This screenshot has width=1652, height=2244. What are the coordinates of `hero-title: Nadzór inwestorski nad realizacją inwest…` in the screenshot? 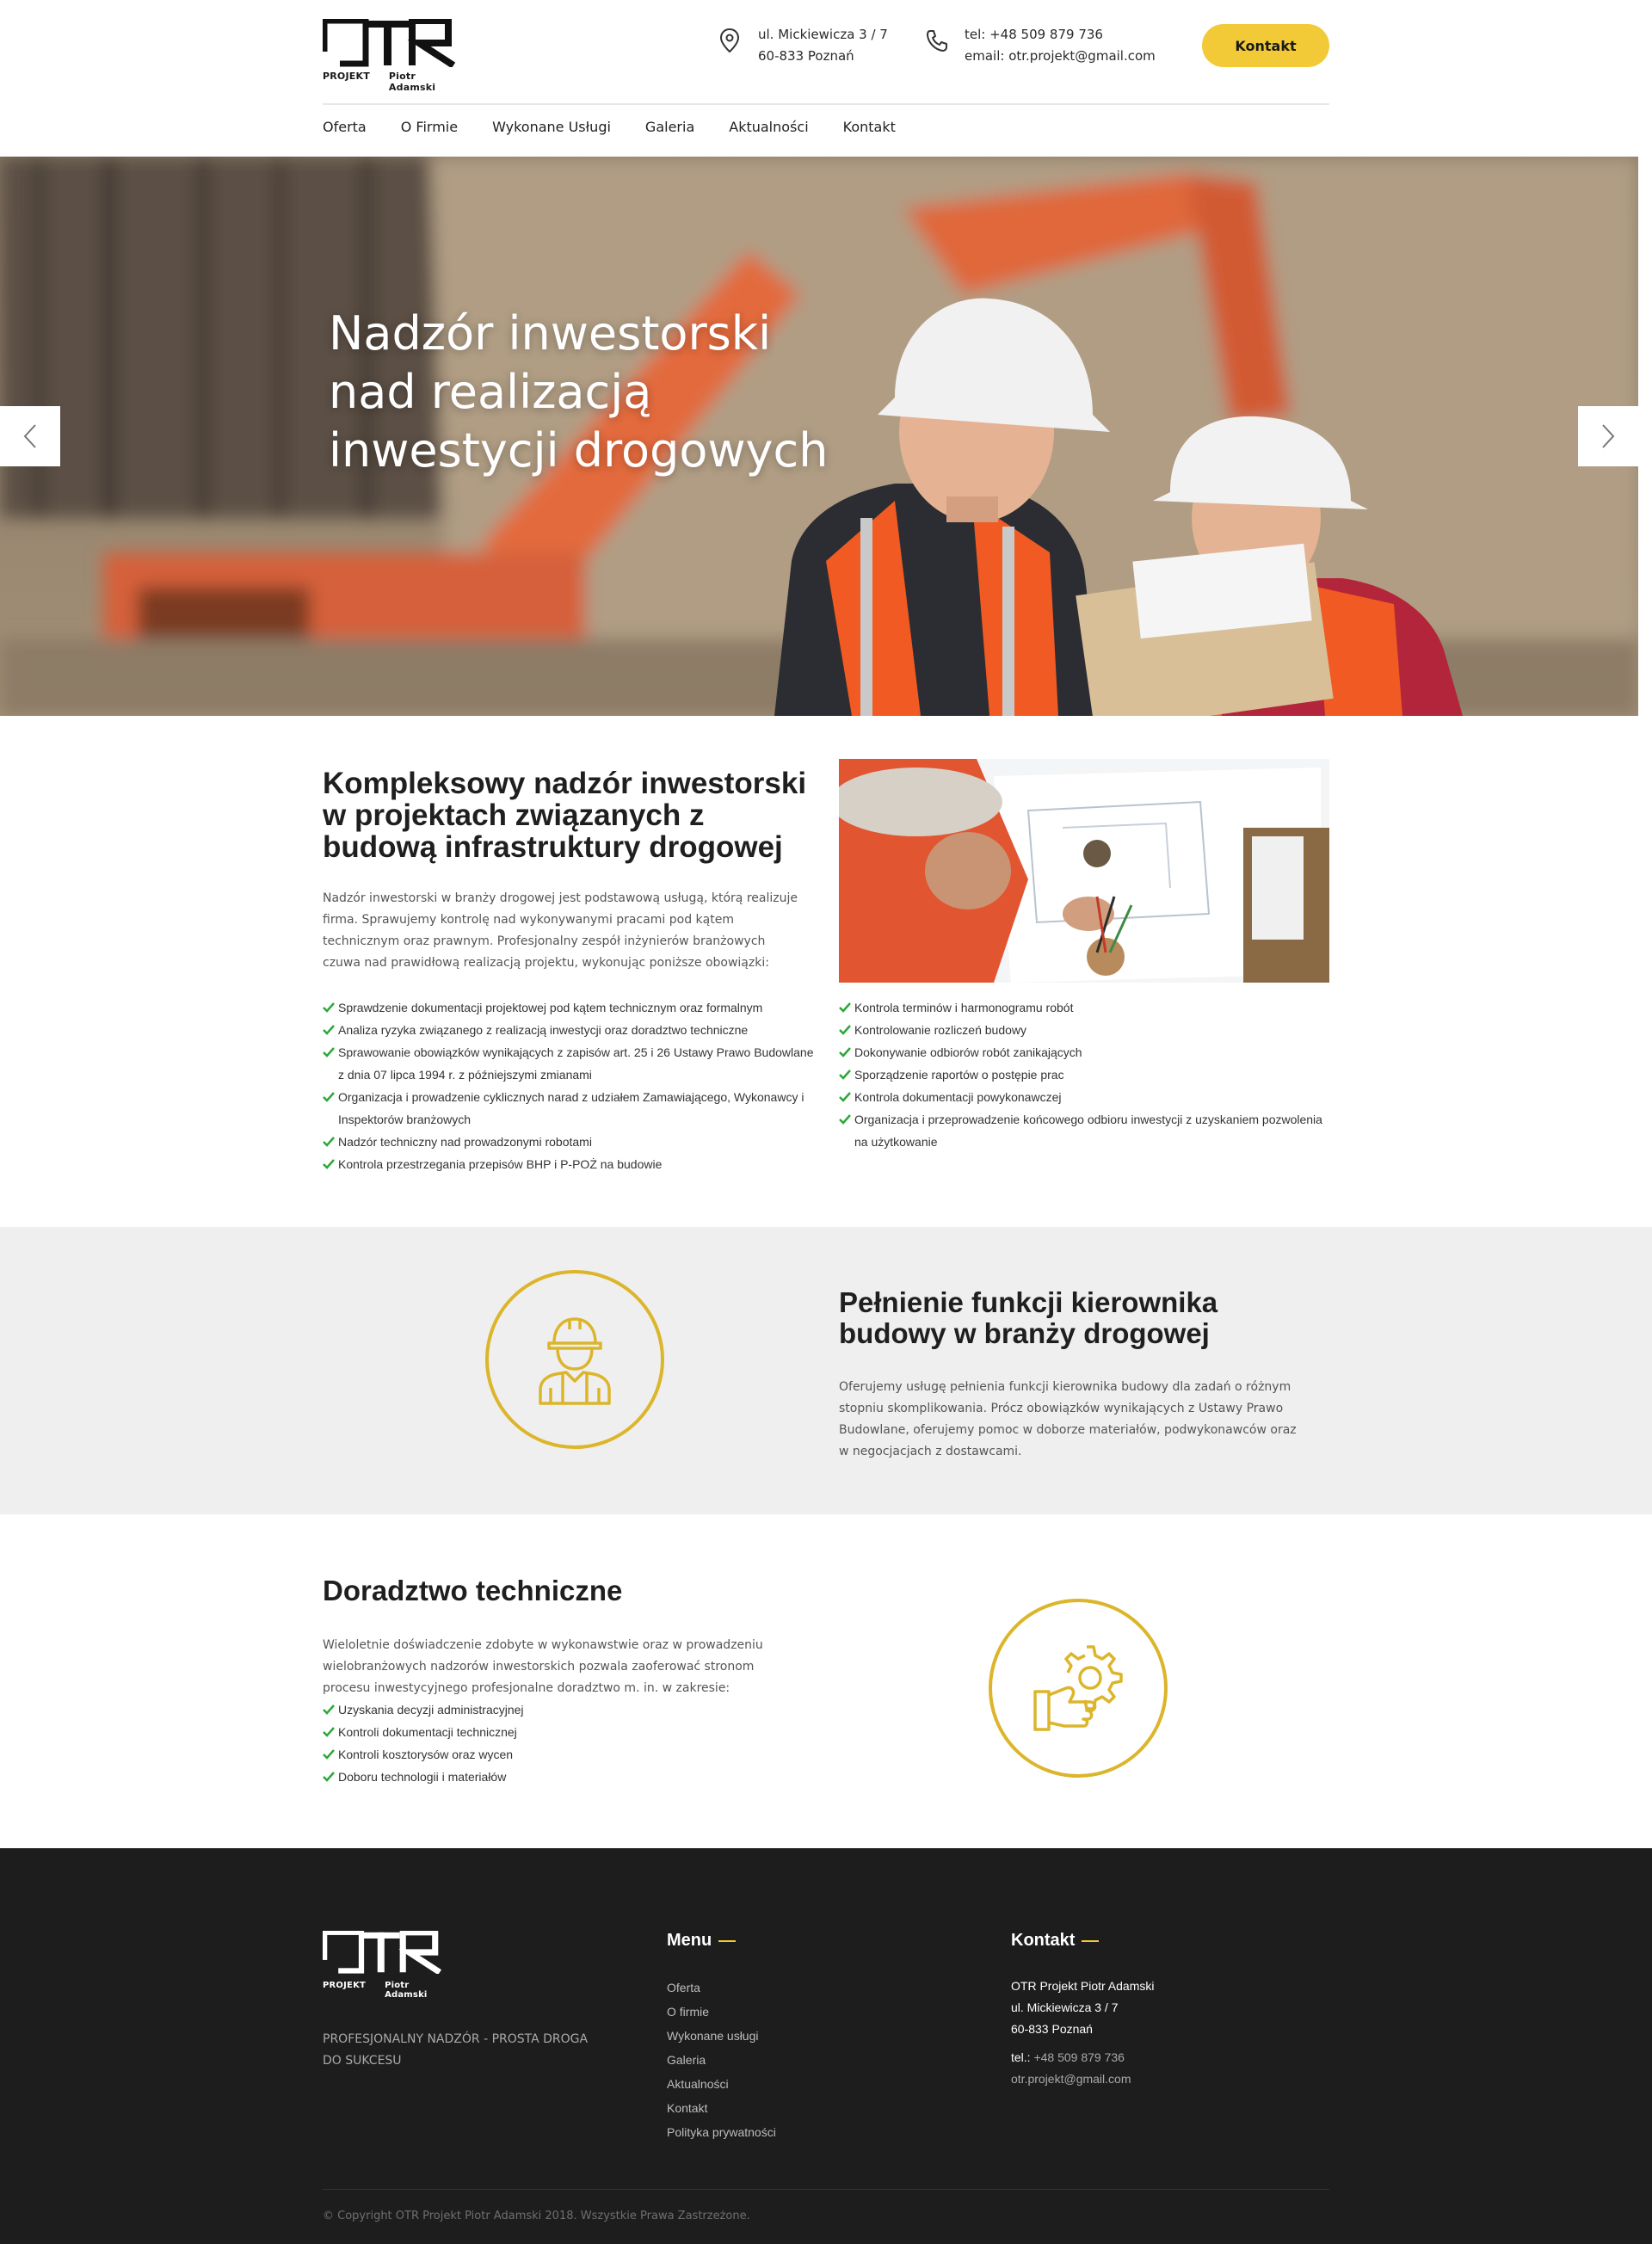 It's located at (579, 392).